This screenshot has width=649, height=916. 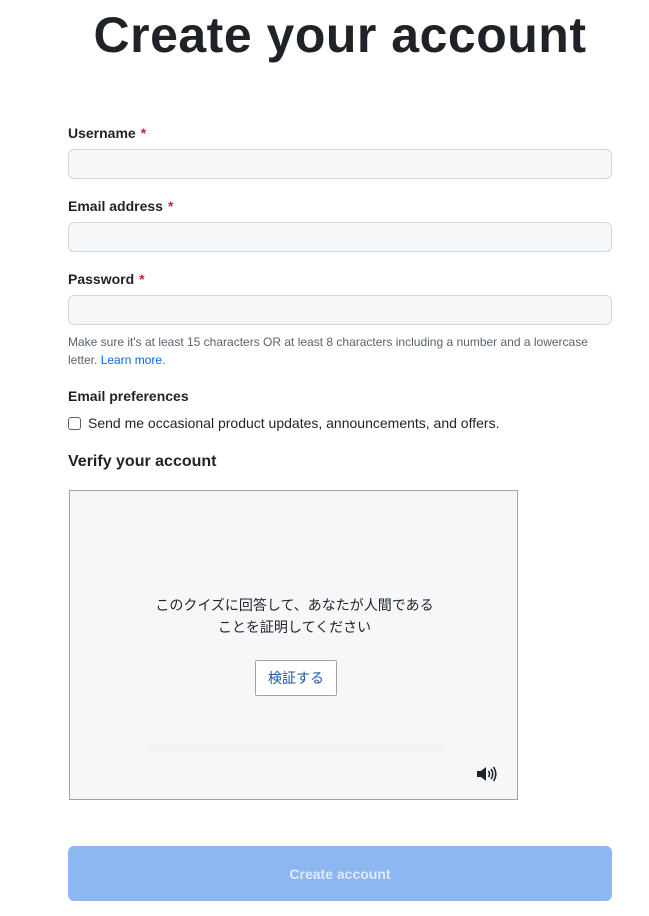 What do you see at coordinates (340, 310) in the screenshot?
I see `password-input` at bounding box center [340, 310].